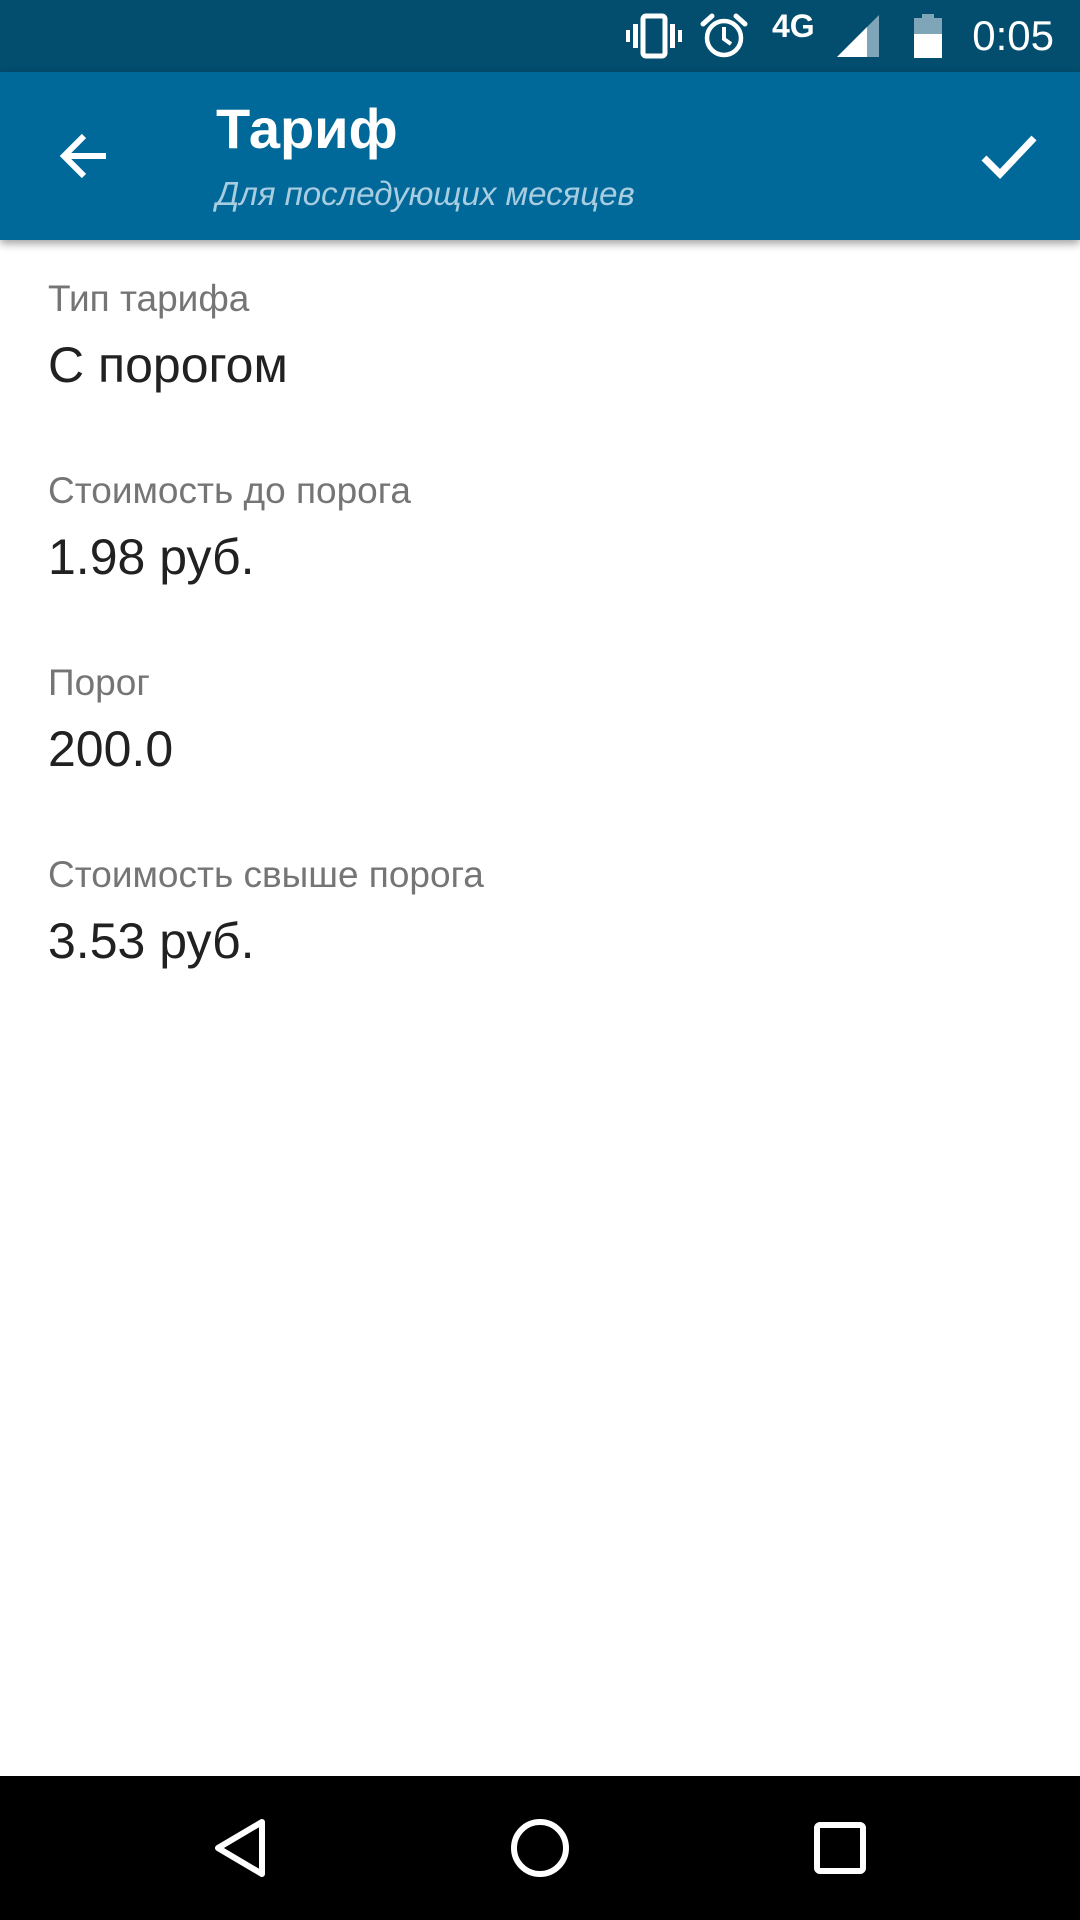 The image size is (1080, 1920). I want to click on arrow-back-icon, so click(82, 156).